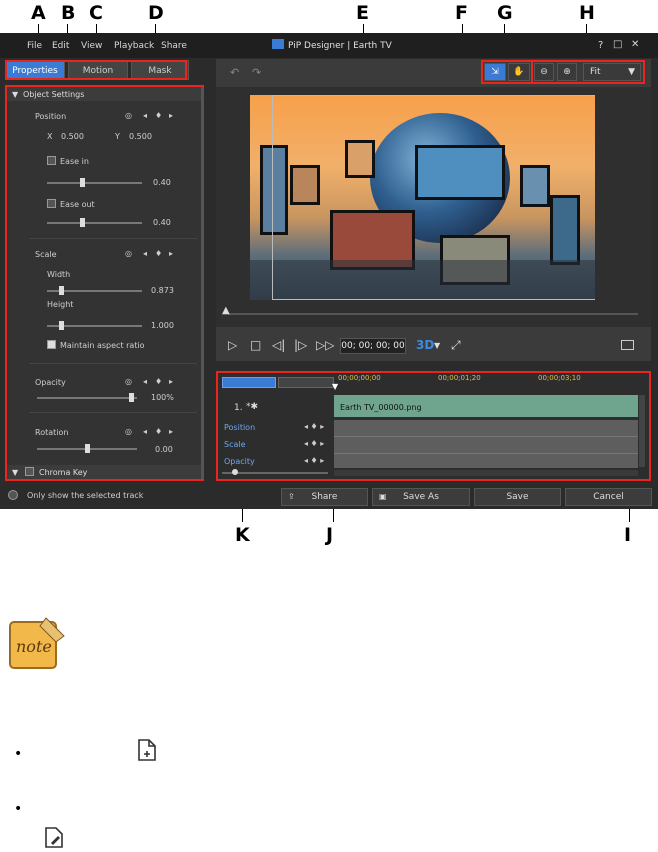 This screenshot has width=658, height=852. Describe the element at coordinates (459, 378) in the screenshot. I see `ruler-label: 00;00;01;20` at that location.